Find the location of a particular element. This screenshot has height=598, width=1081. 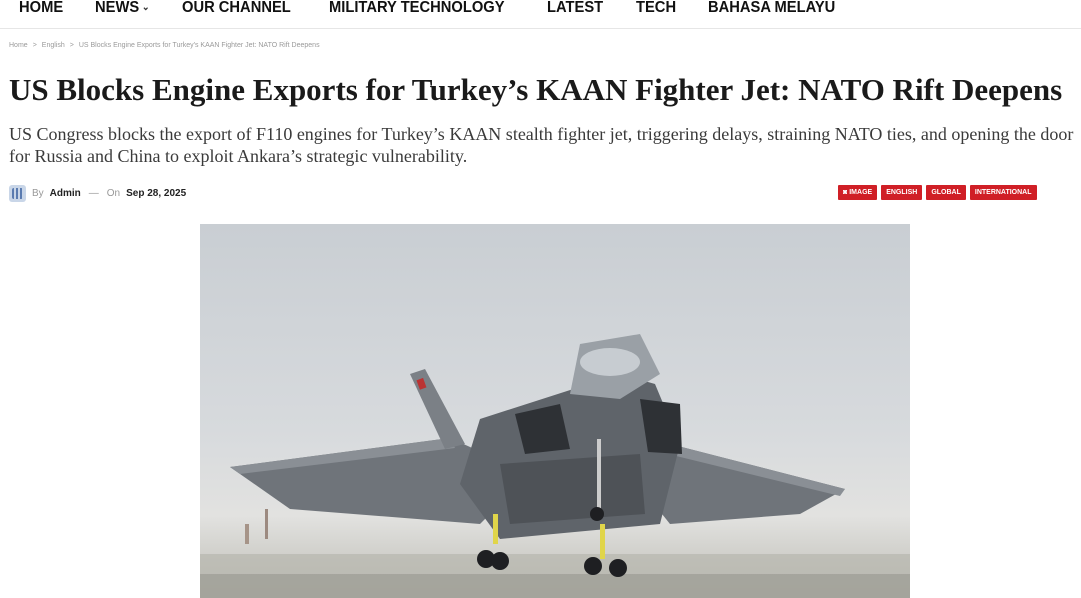

tag-image: ◙ IMAGE is located at coordinates (858, 192).